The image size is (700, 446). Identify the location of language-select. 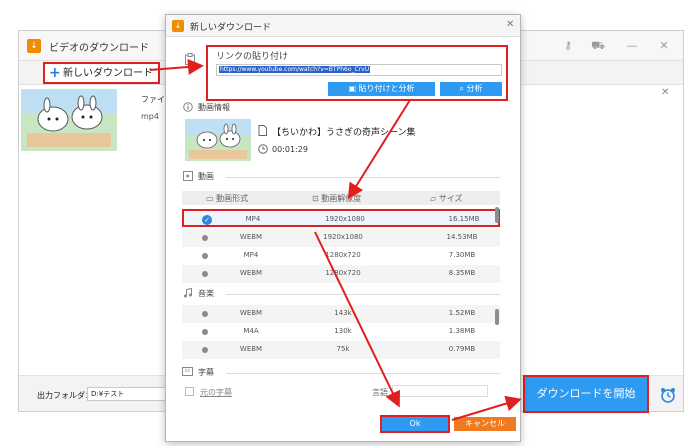
(440, 391).